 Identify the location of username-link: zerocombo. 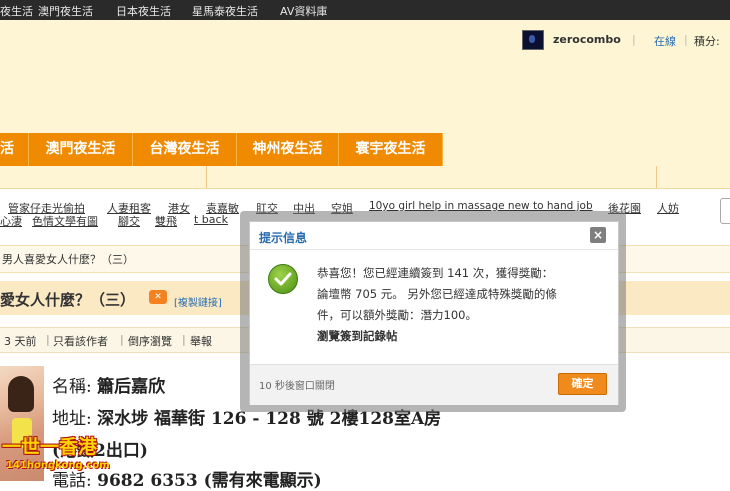
(587, 39).